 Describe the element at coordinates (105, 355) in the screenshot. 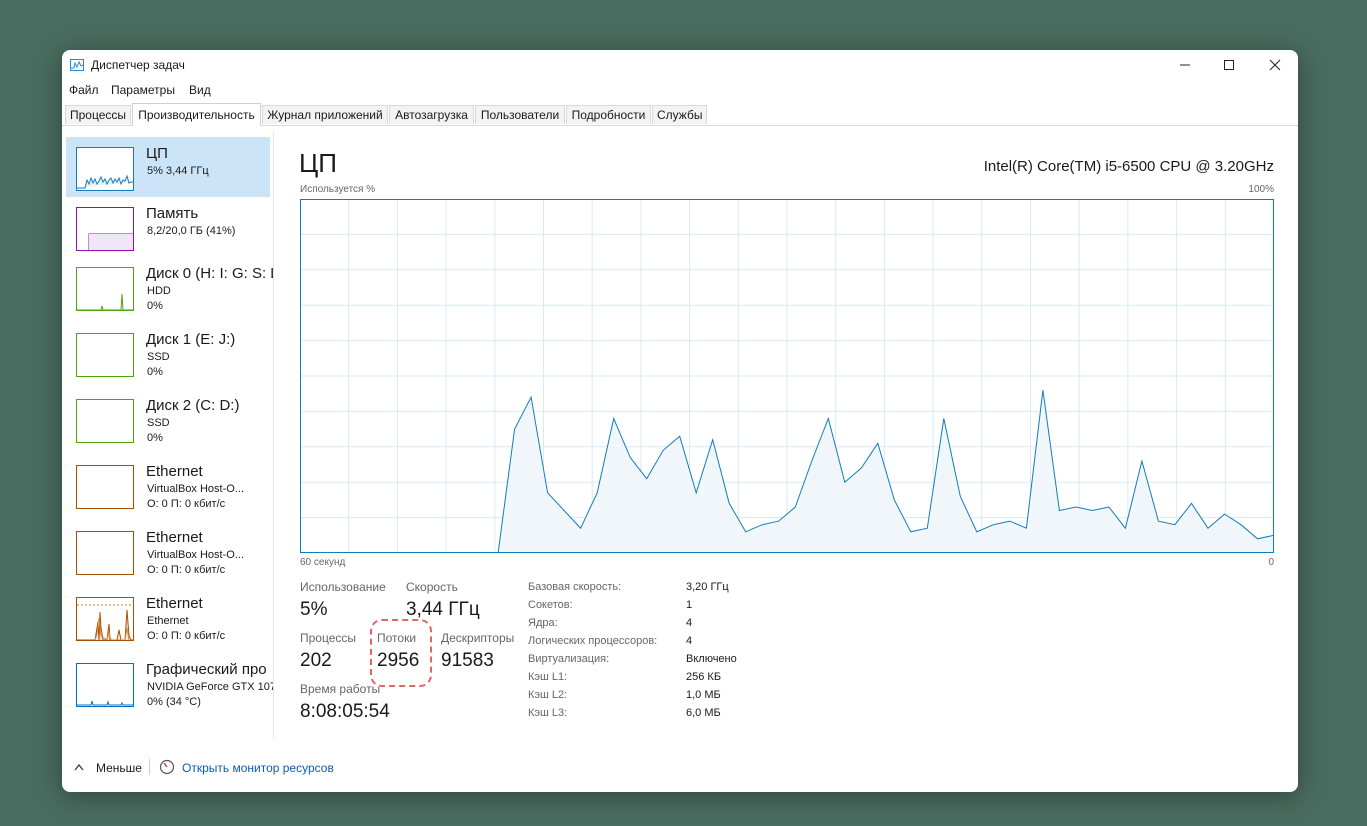

I see `disk-1-thumbnail` at that location.